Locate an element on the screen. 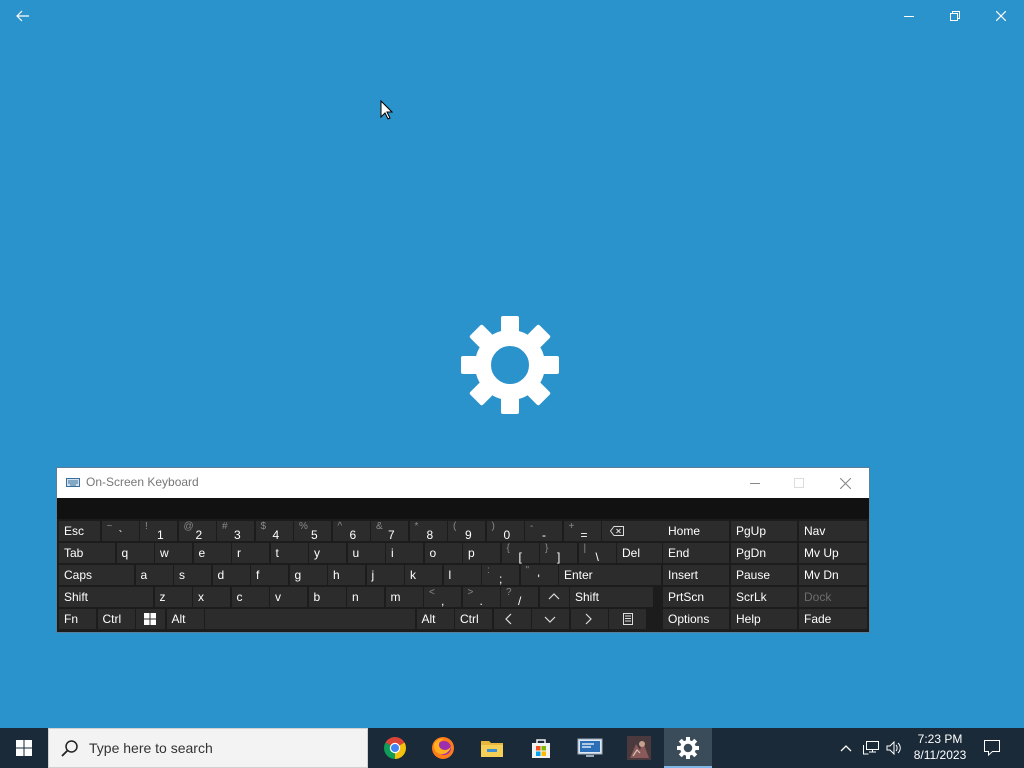  key-end: End is located at coordinates (696, 553).